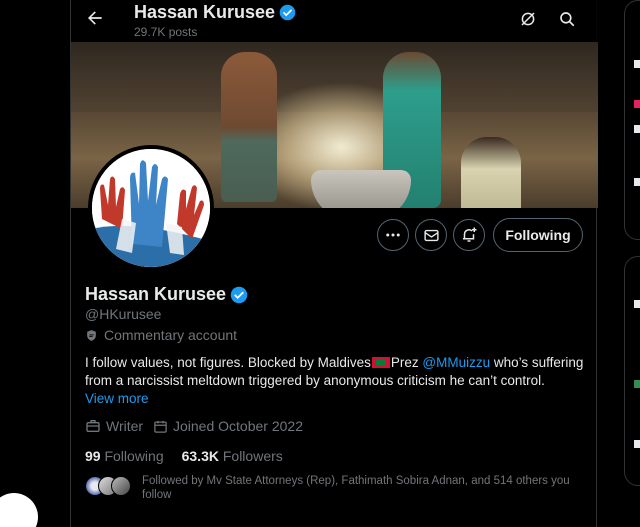  I want to click on sidebar-icon-fragment, so click(637, 384).